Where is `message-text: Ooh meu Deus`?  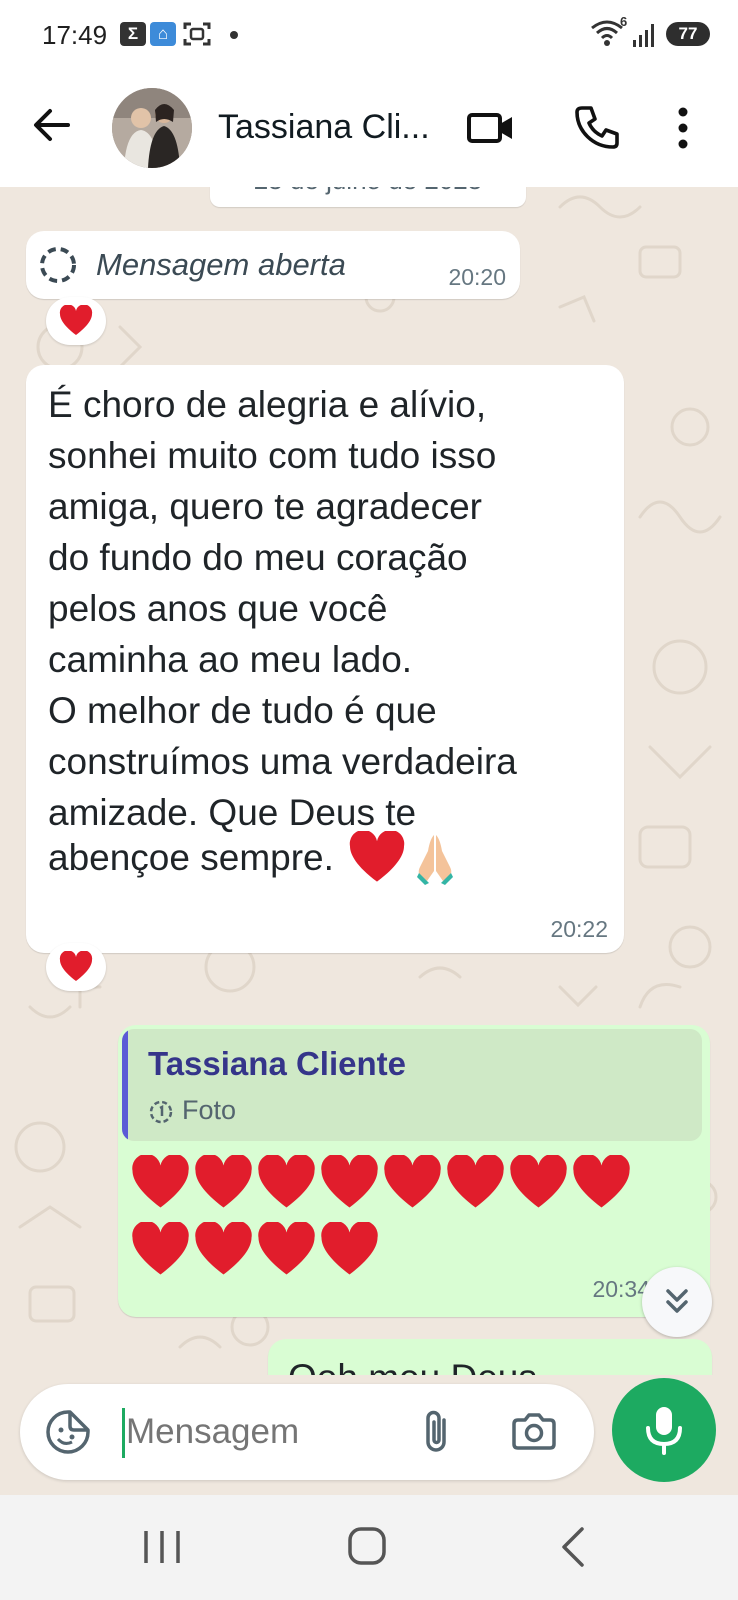
message-text: Ooh meu Deus is located at coordinates (412, 1366).